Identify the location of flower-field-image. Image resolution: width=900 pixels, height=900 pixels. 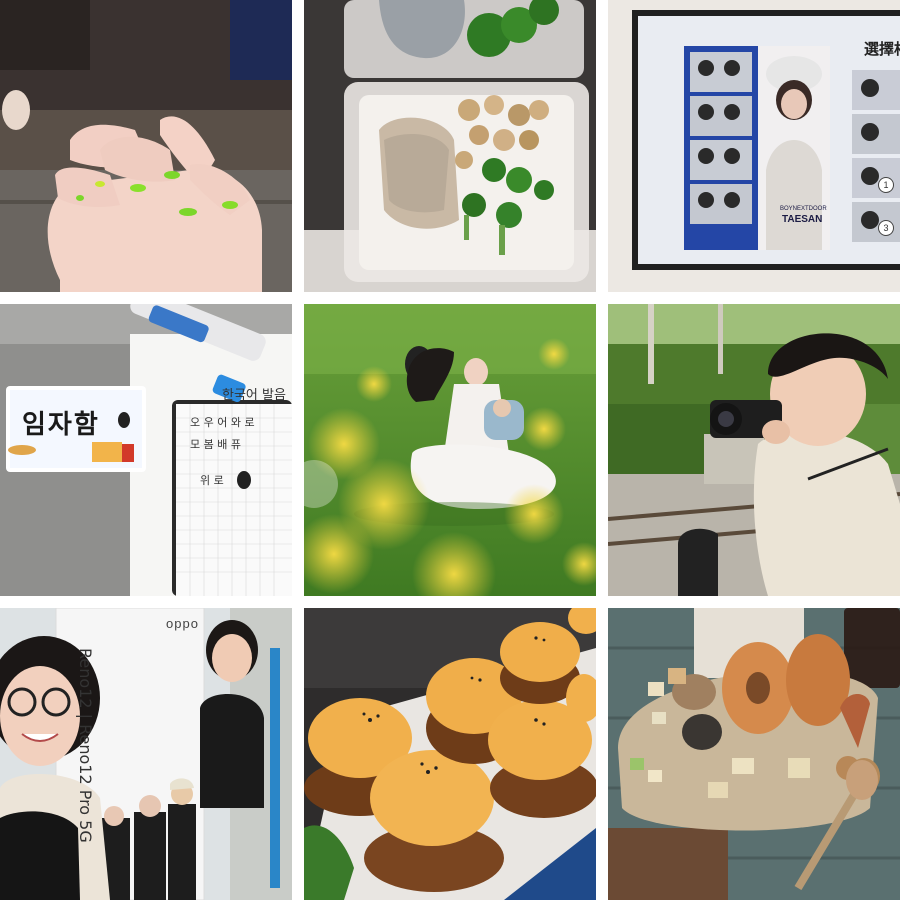
(450, 450).